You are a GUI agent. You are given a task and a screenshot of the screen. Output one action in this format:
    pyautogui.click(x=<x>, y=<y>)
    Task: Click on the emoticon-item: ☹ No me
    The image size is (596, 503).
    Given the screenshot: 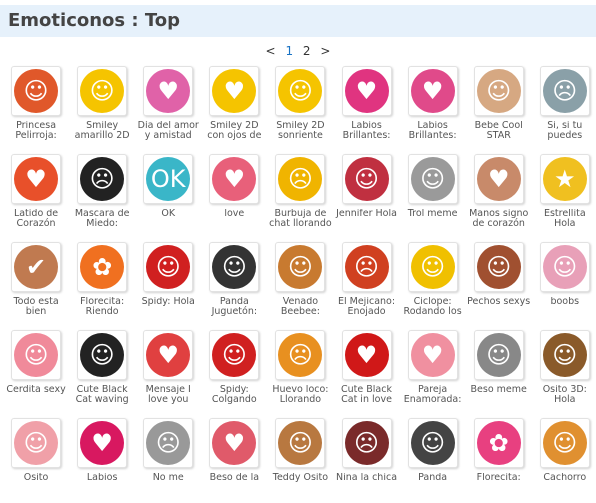 What is the action you would take?
    pyautogui.click(x=168, y=459)
    